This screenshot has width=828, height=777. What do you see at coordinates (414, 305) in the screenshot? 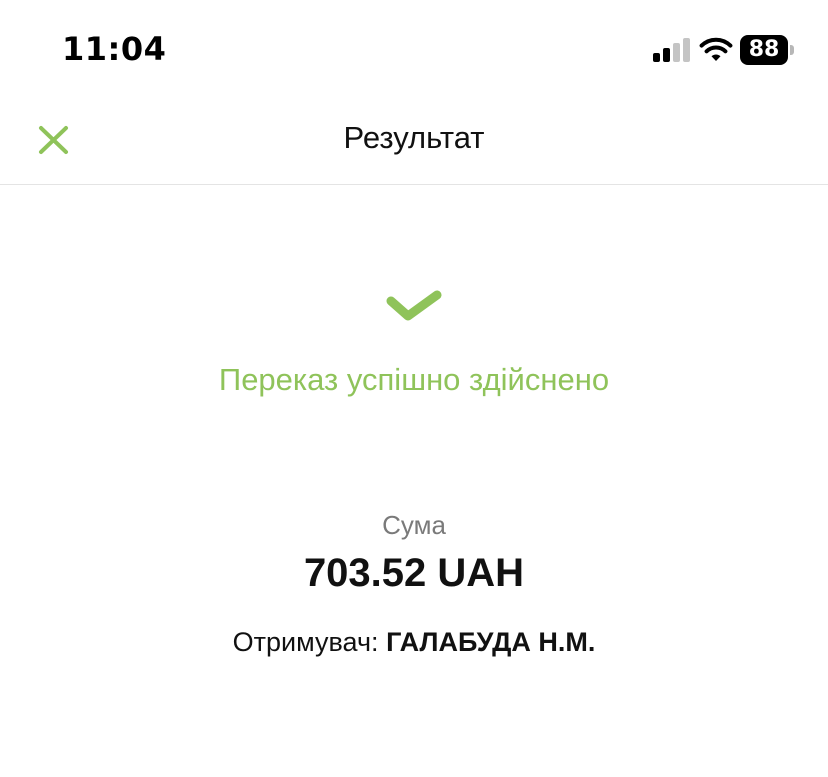
I see `checkmark-icon` at bounding box center [414, 305].